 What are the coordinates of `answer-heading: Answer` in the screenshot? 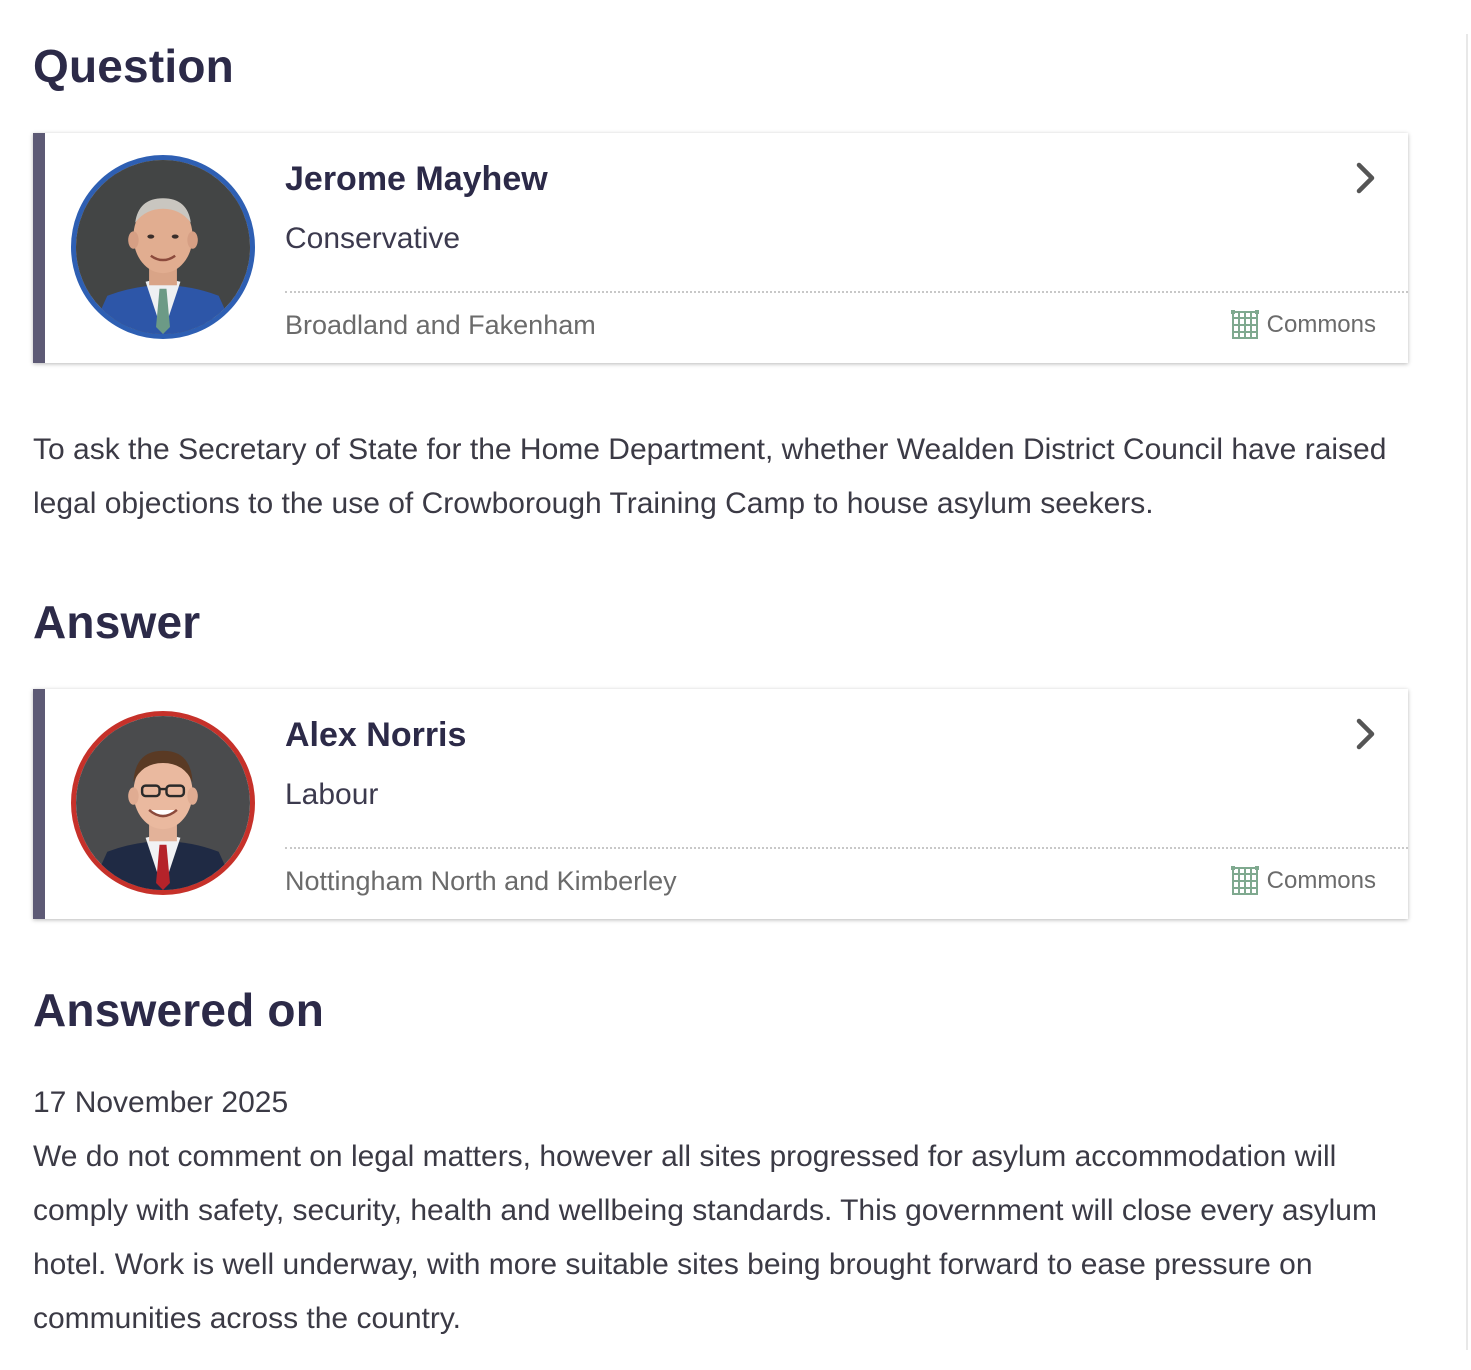 It's located at (117, 622).